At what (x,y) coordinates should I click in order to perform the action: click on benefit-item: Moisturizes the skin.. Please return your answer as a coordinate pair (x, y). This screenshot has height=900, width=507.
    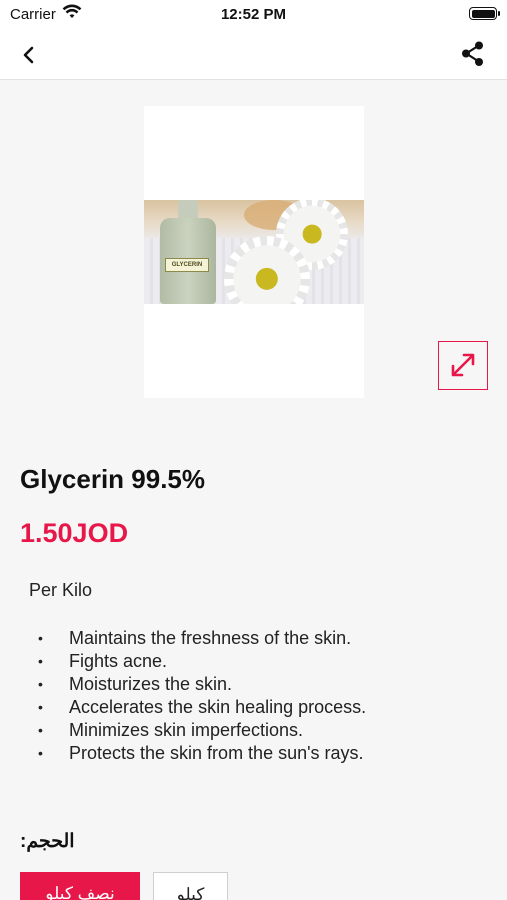
    Looking at the image, I should click on (202, 684).